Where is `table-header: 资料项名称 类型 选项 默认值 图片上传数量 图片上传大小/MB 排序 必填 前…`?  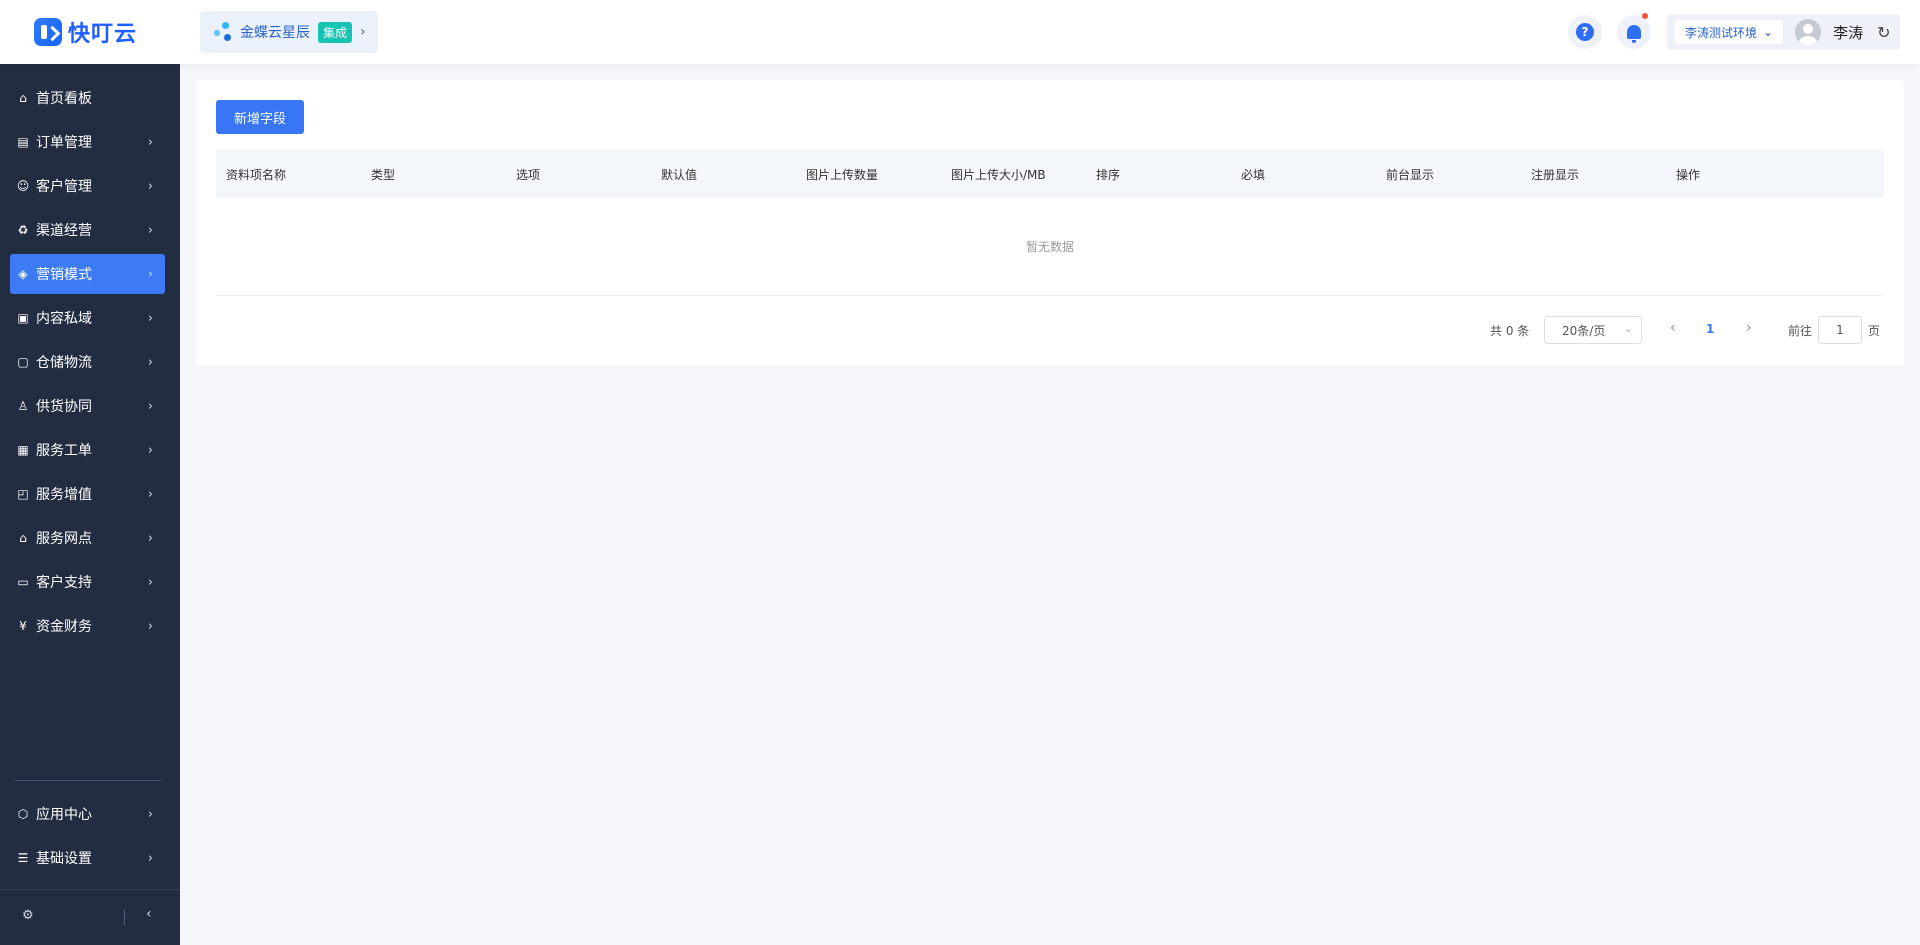 table-header: 资料项名称 类型 选项 默认值 图片上传数量 图片上传大小/MB 排序 必填 前… is located at coordinates (1050, 174).